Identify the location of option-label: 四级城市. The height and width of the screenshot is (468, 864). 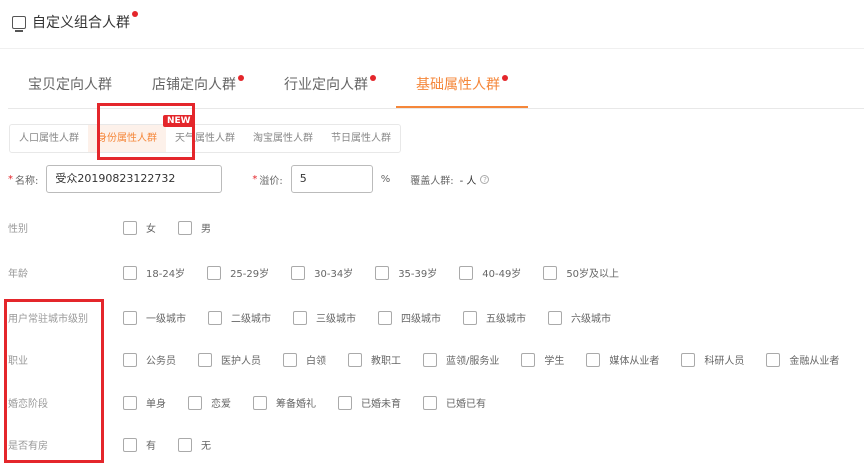
(421, 319).